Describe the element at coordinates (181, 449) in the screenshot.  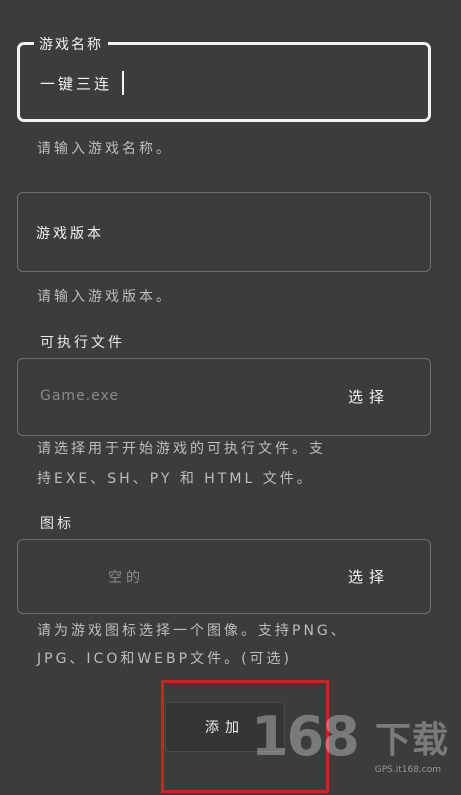
I see `executable-hint-line1: 请选择用于开始游戏的可执行文件。支` at that location.